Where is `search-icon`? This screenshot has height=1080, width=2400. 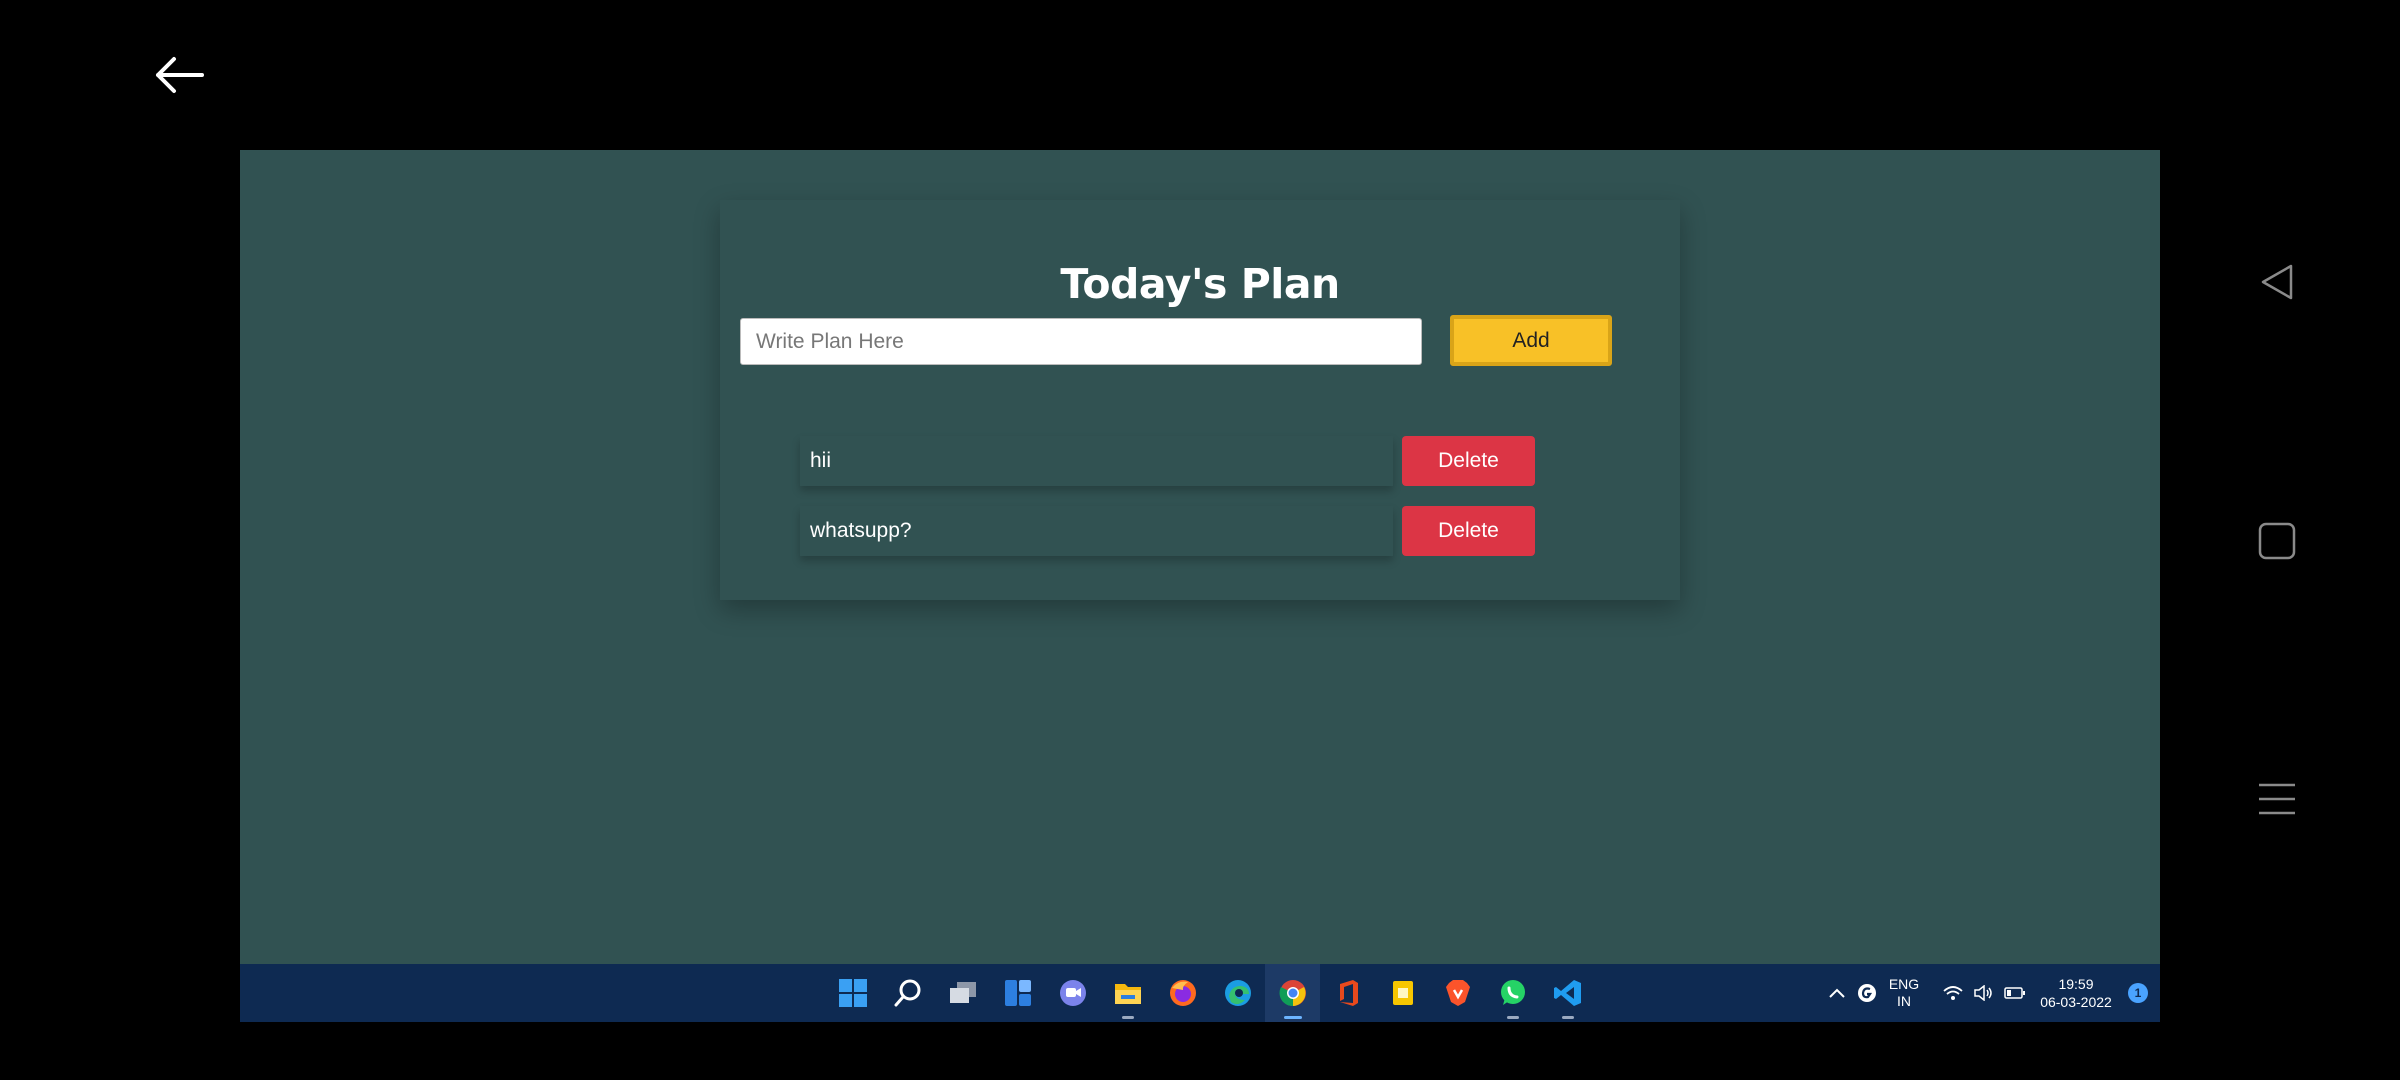 search-icon is located at coordinates (907, 993).